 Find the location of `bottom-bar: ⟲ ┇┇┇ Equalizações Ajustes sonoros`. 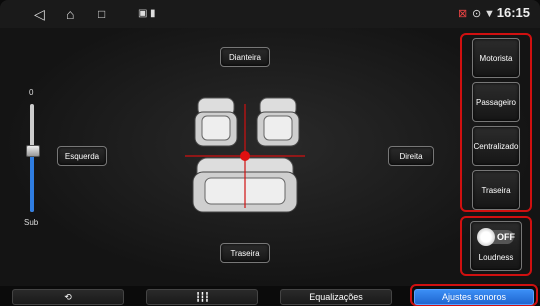

bottom-bar: ⟲ ┇┇┇ Equalizações Ajustes sonoros is located at coordinates (270, 295).